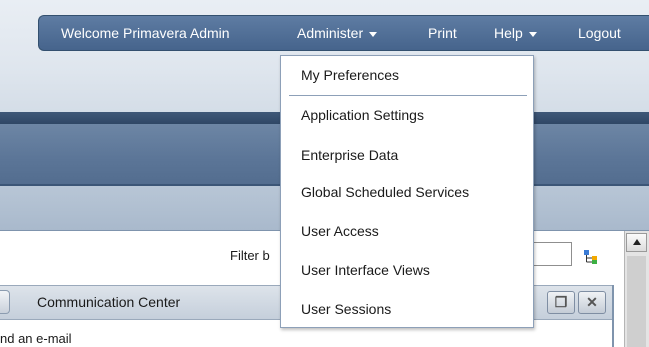 The height and width of the screenshot is (347, 649). I want to click on close-button: ✕, so click(592, 302).